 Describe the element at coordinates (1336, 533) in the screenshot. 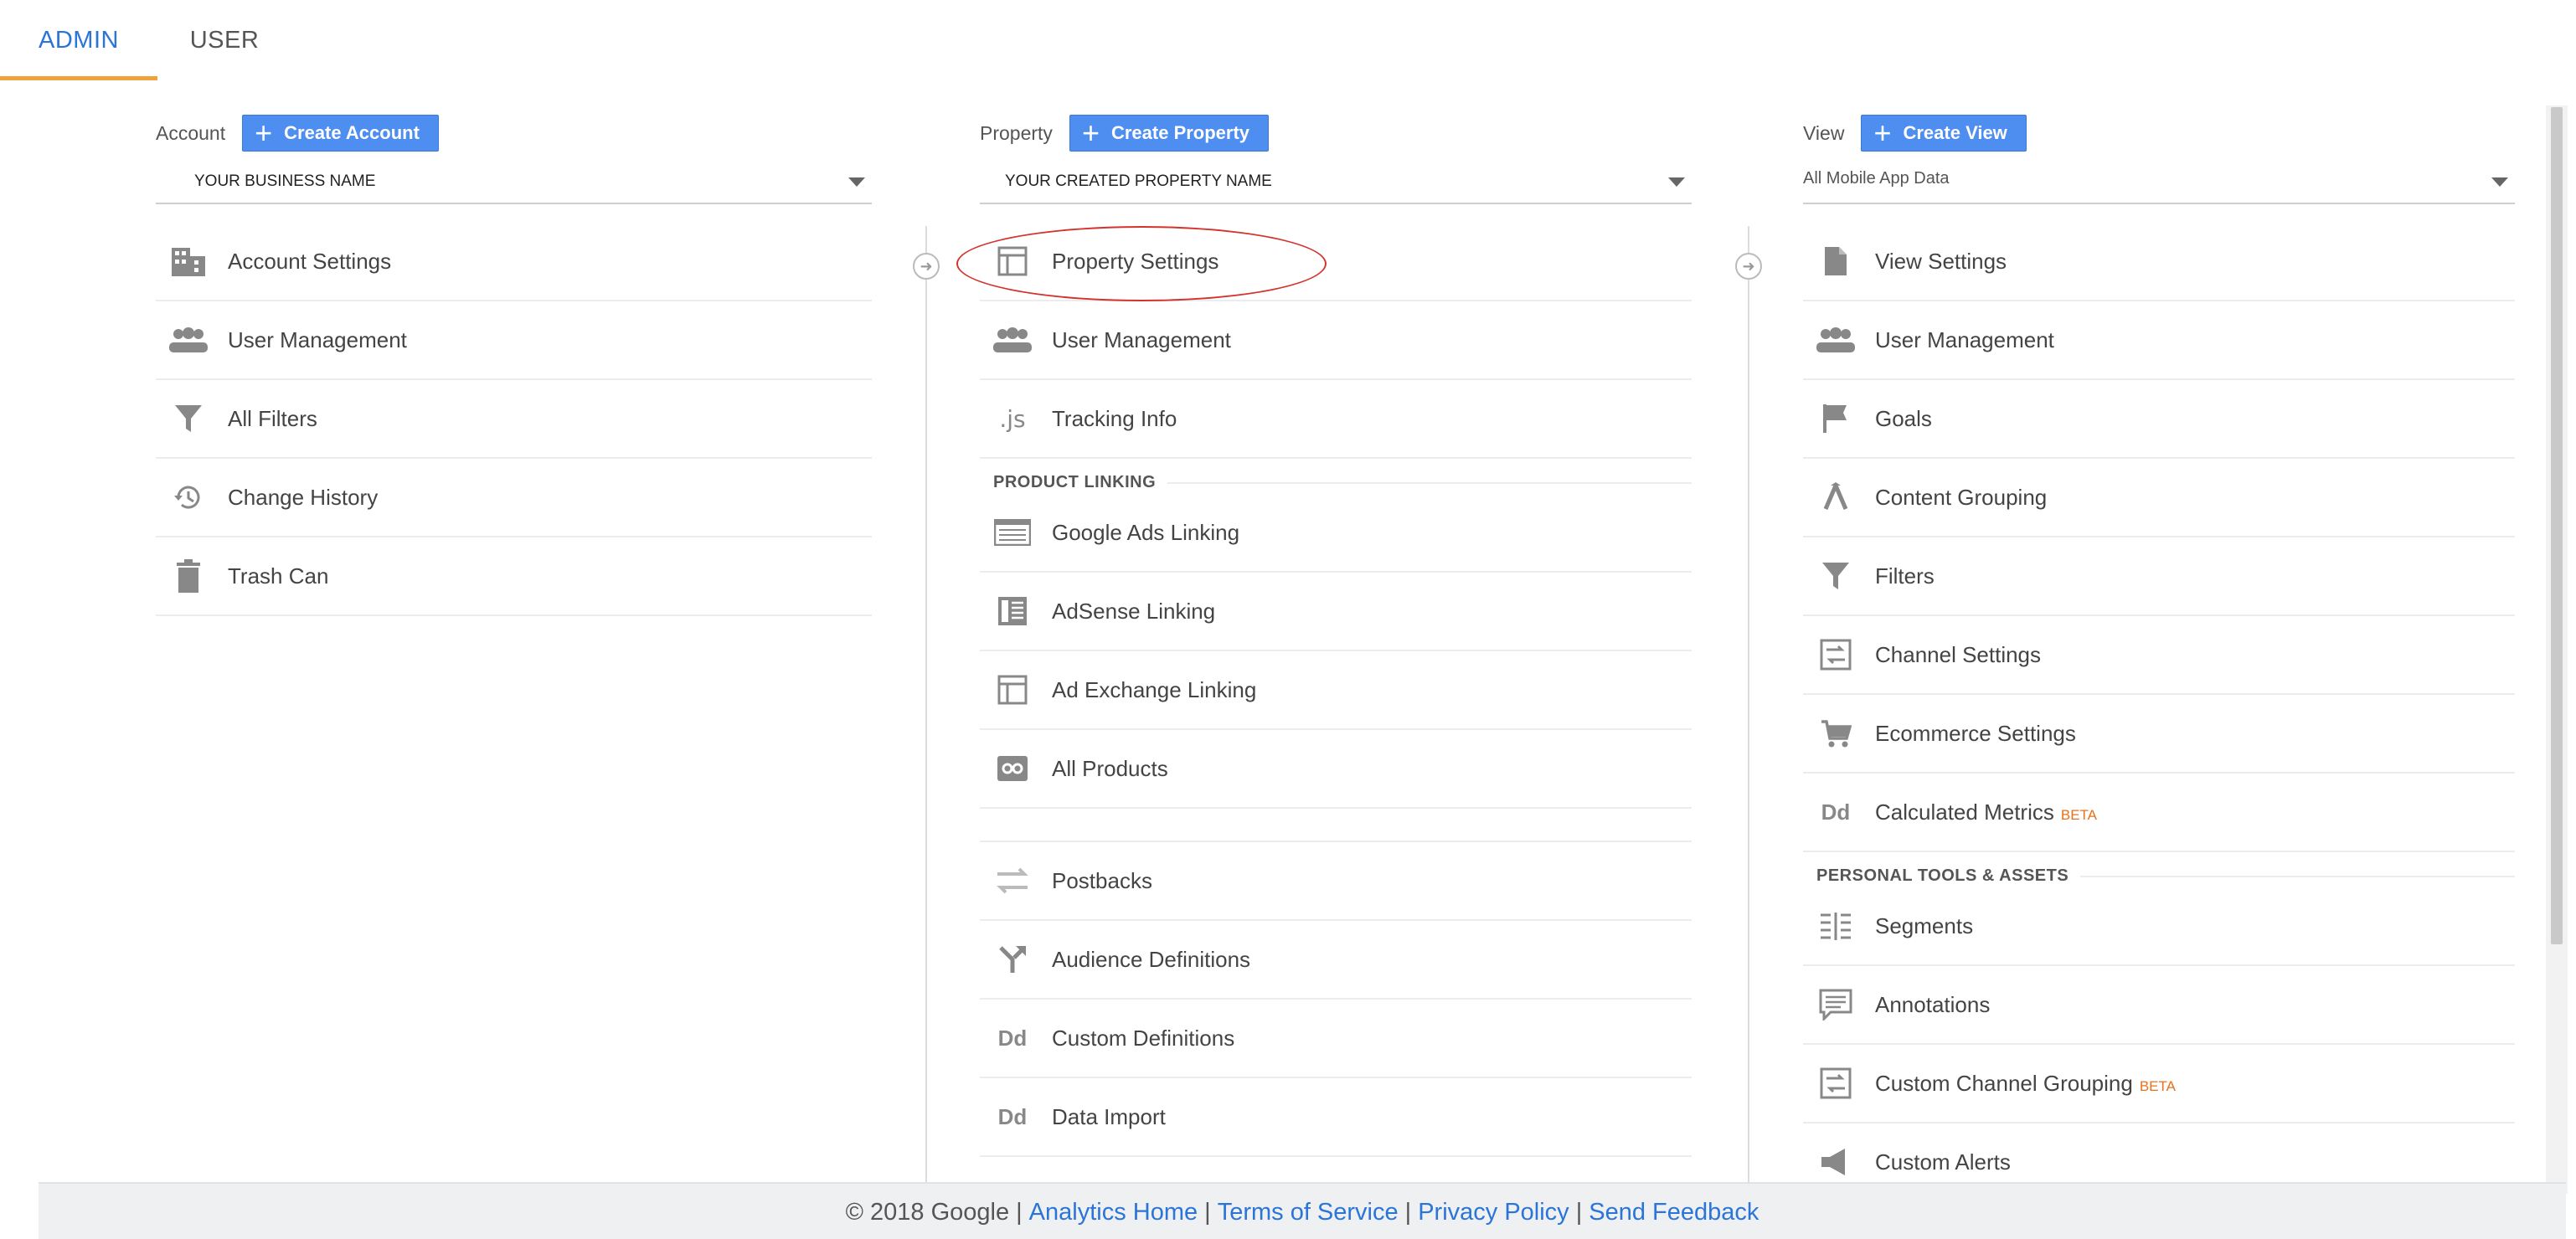

I see `menu-item-google-ads-linking: Google Ads Linking` at that location.